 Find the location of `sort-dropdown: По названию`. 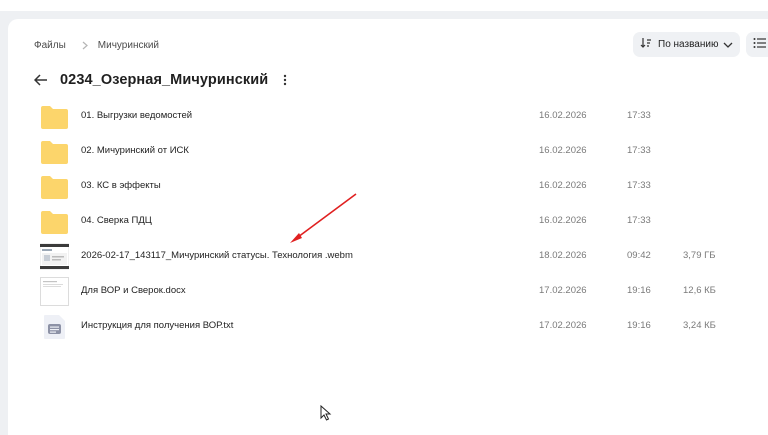

sort-dropdown: По названию is located at coordinates (686, 44).